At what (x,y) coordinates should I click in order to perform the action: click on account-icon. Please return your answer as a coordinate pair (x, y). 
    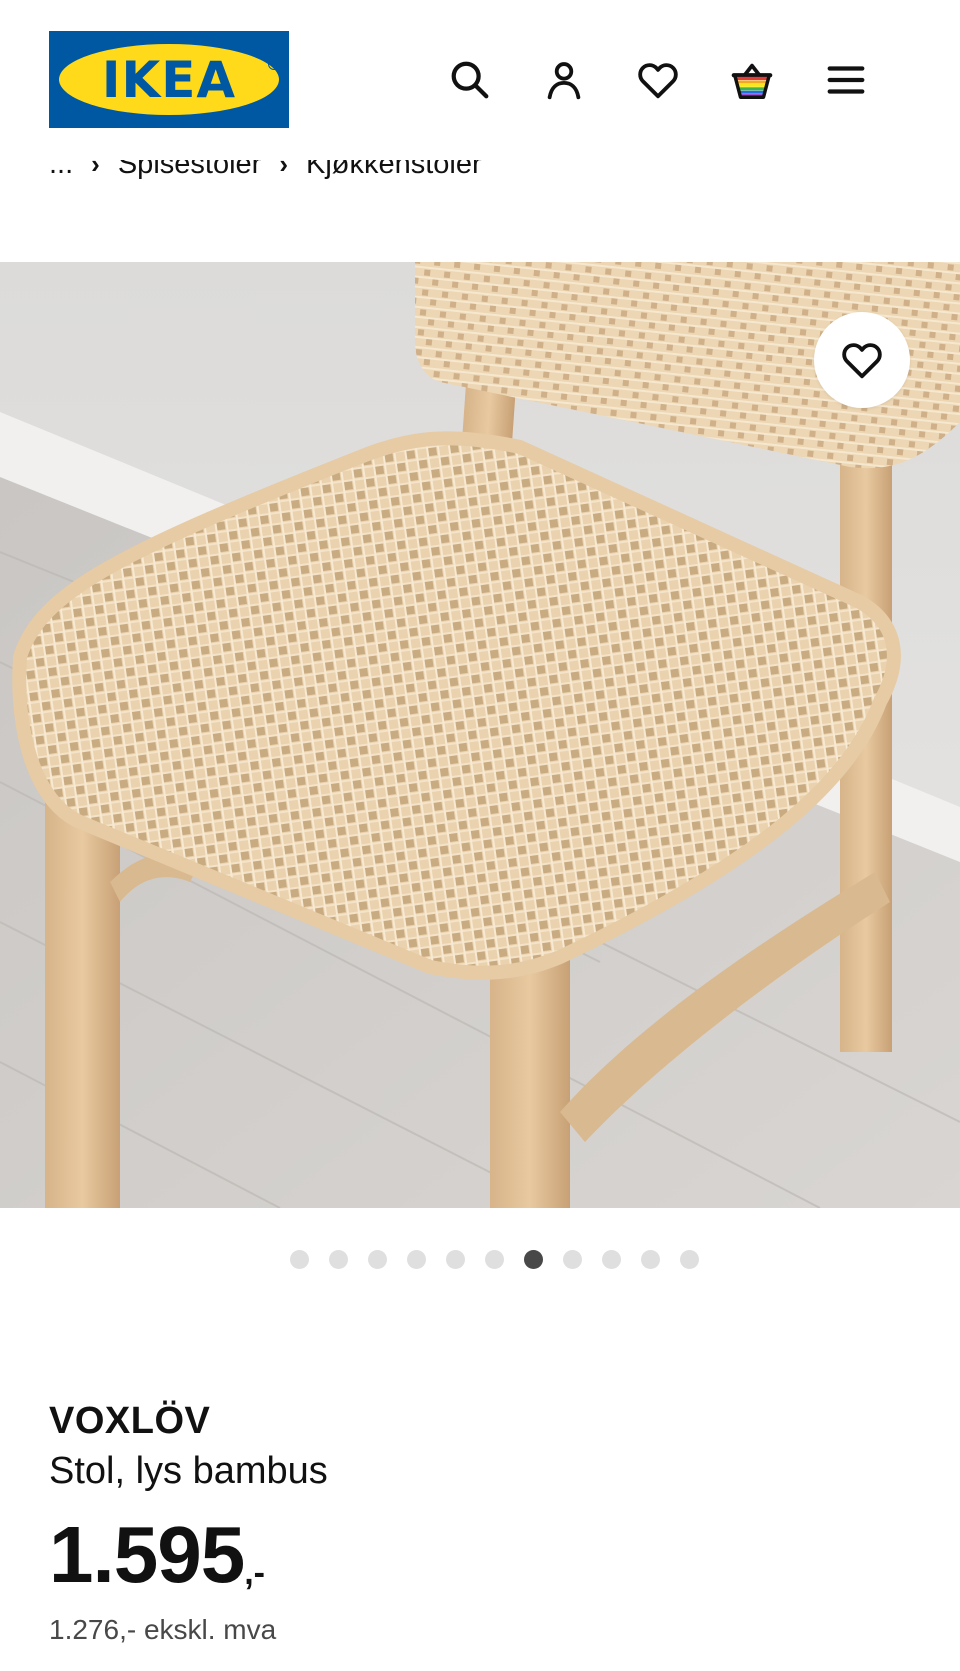
    Looking at the image, I should click on (564, 81).